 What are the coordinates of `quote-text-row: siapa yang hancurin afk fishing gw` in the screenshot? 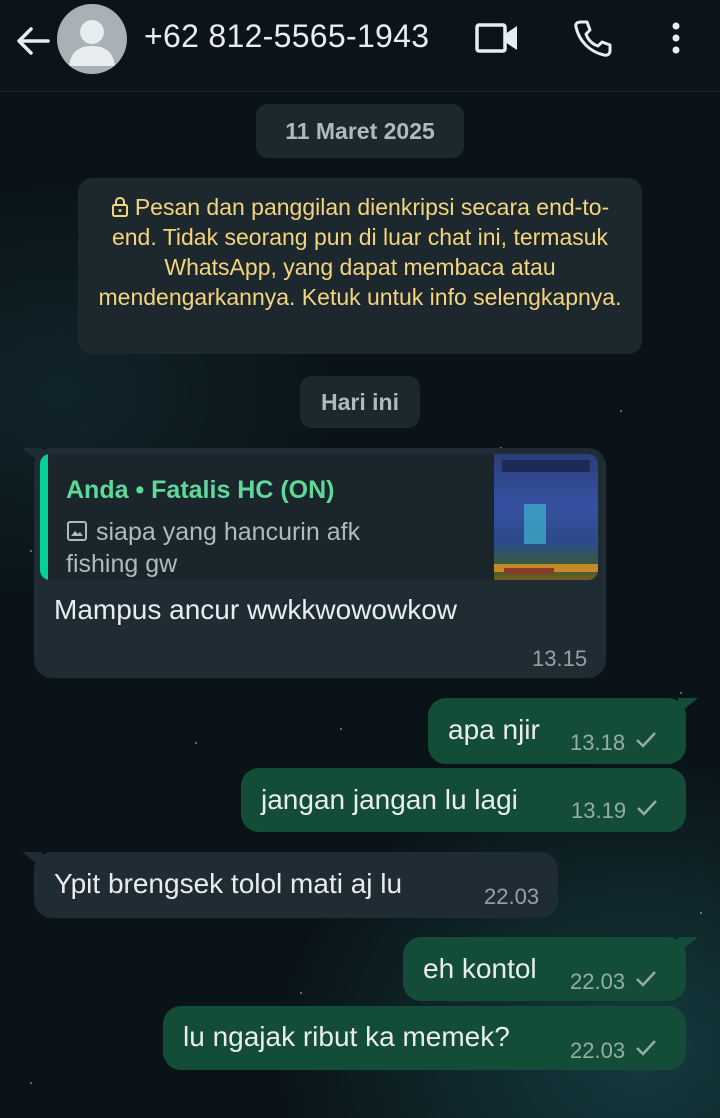 It's located at (236, 548).